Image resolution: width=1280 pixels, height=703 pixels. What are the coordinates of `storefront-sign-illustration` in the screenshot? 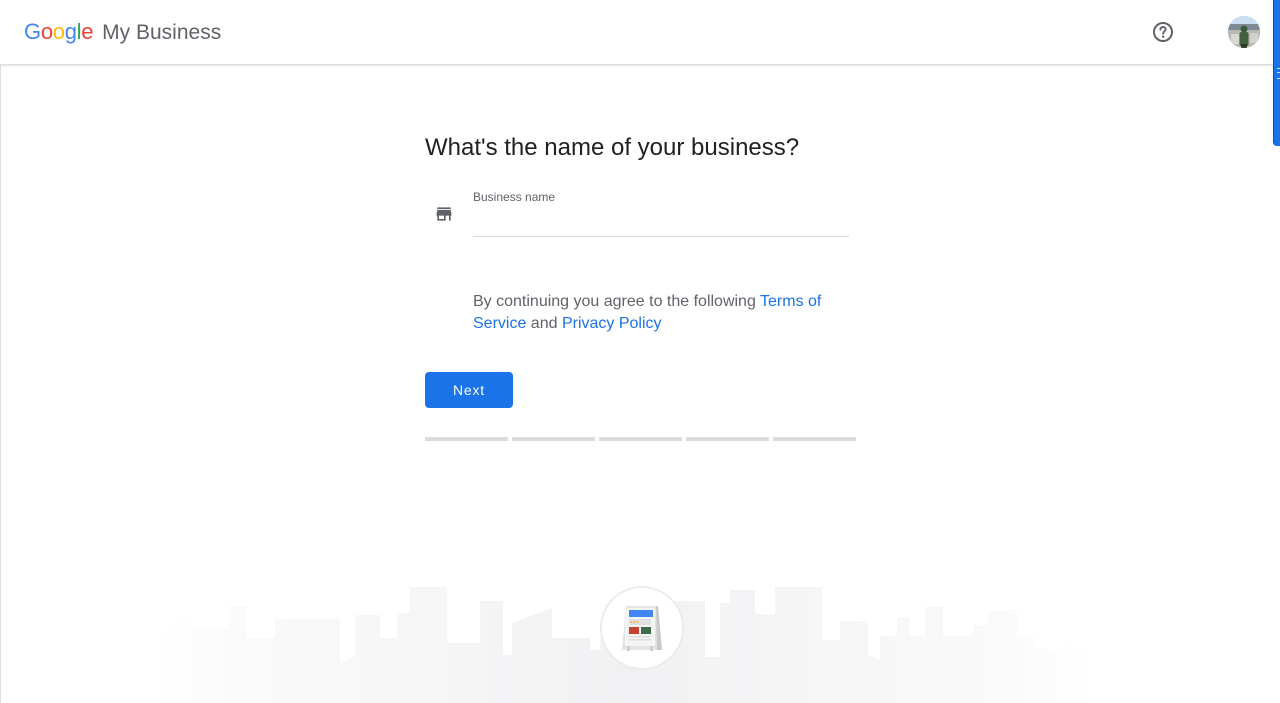 It's located at (642, 628).